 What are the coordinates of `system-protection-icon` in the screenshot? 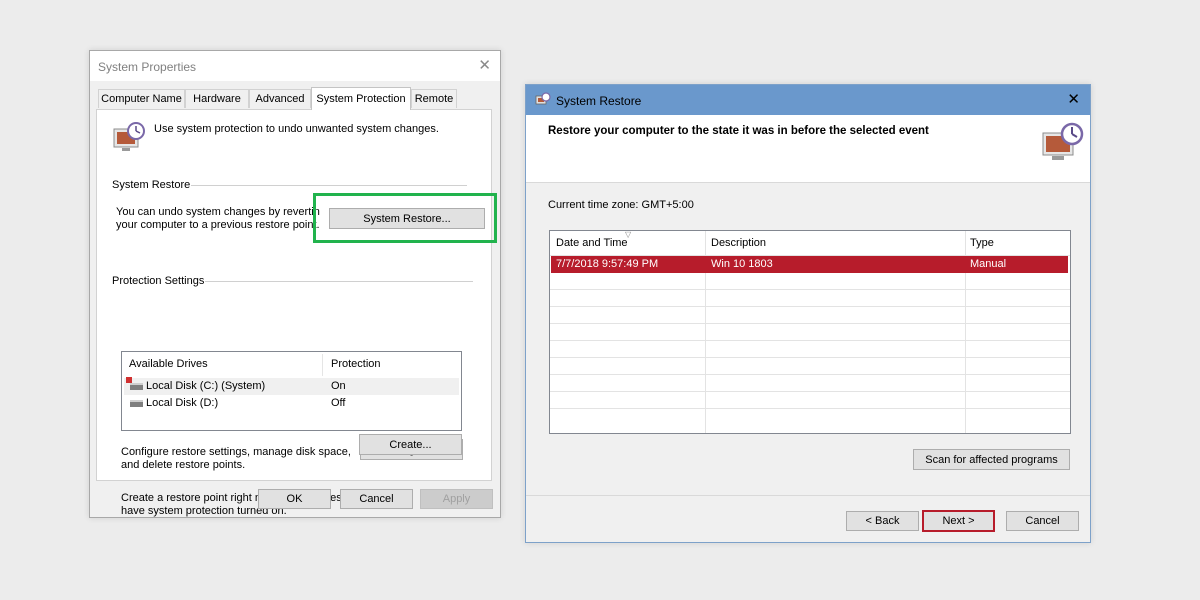 It's located at (129, 138).